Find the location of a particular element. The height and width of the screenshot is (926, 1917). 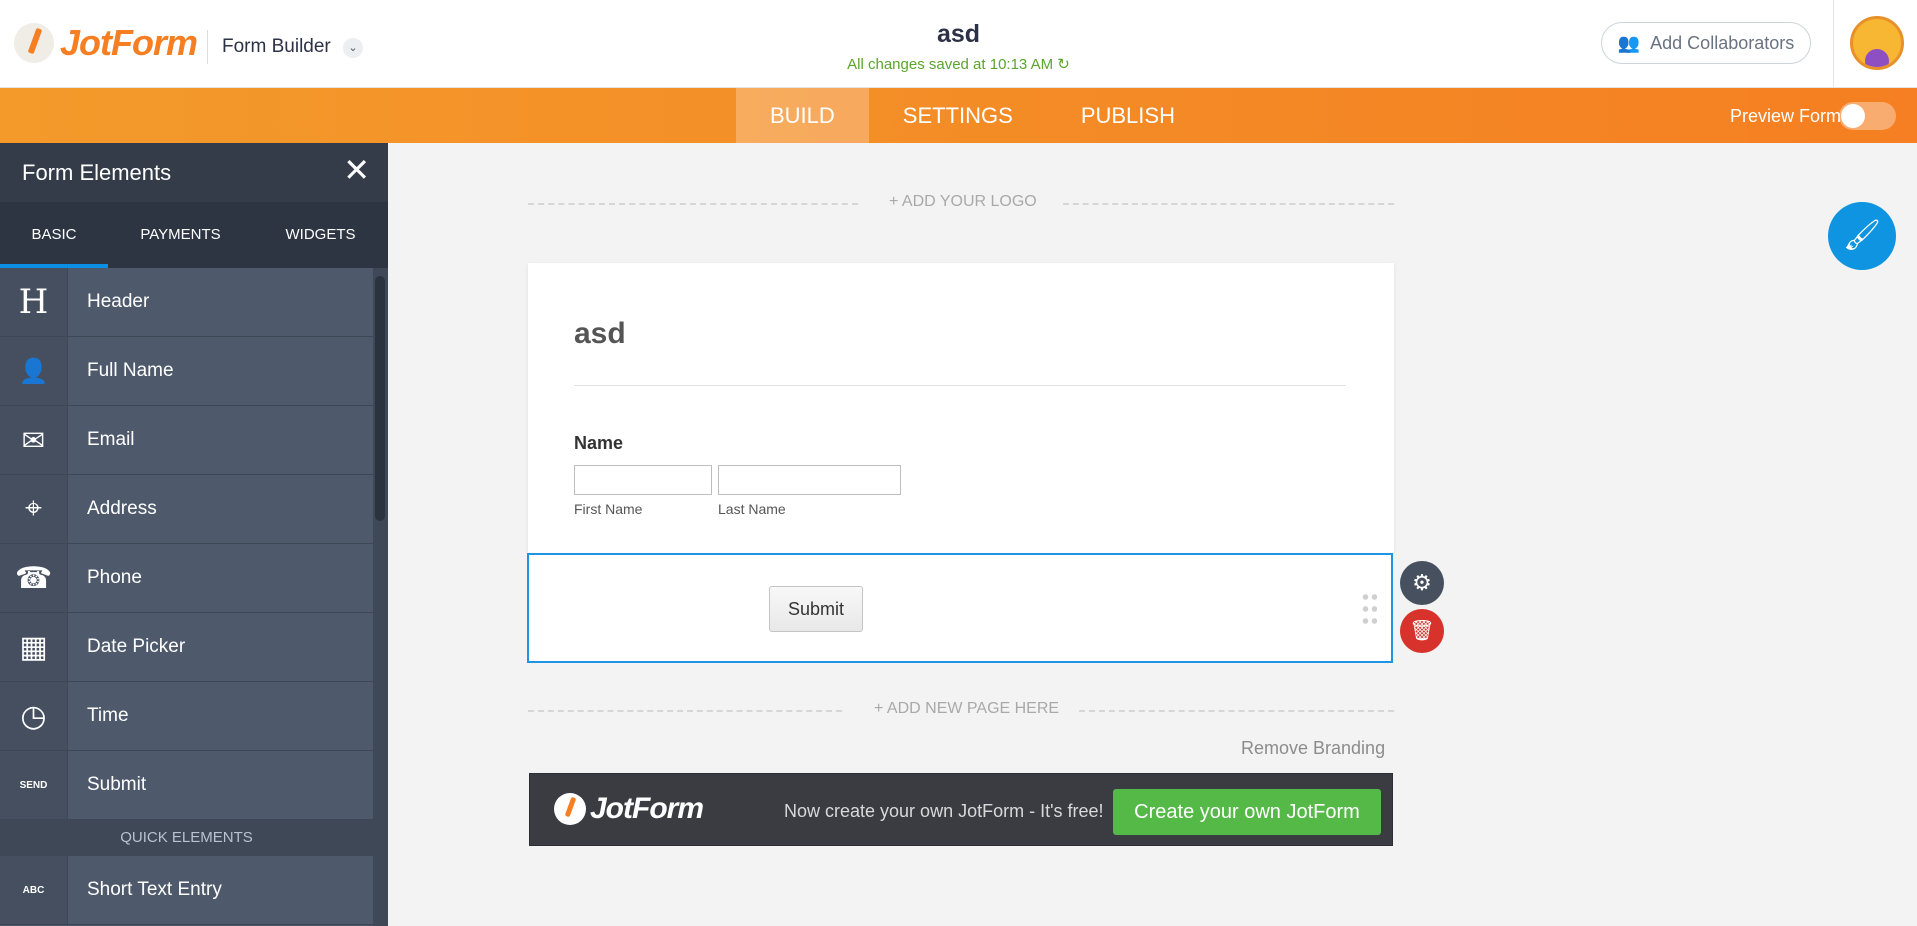

add-page-row: + ADD NEW PAGE HERE is located at coordinates (961, 710).